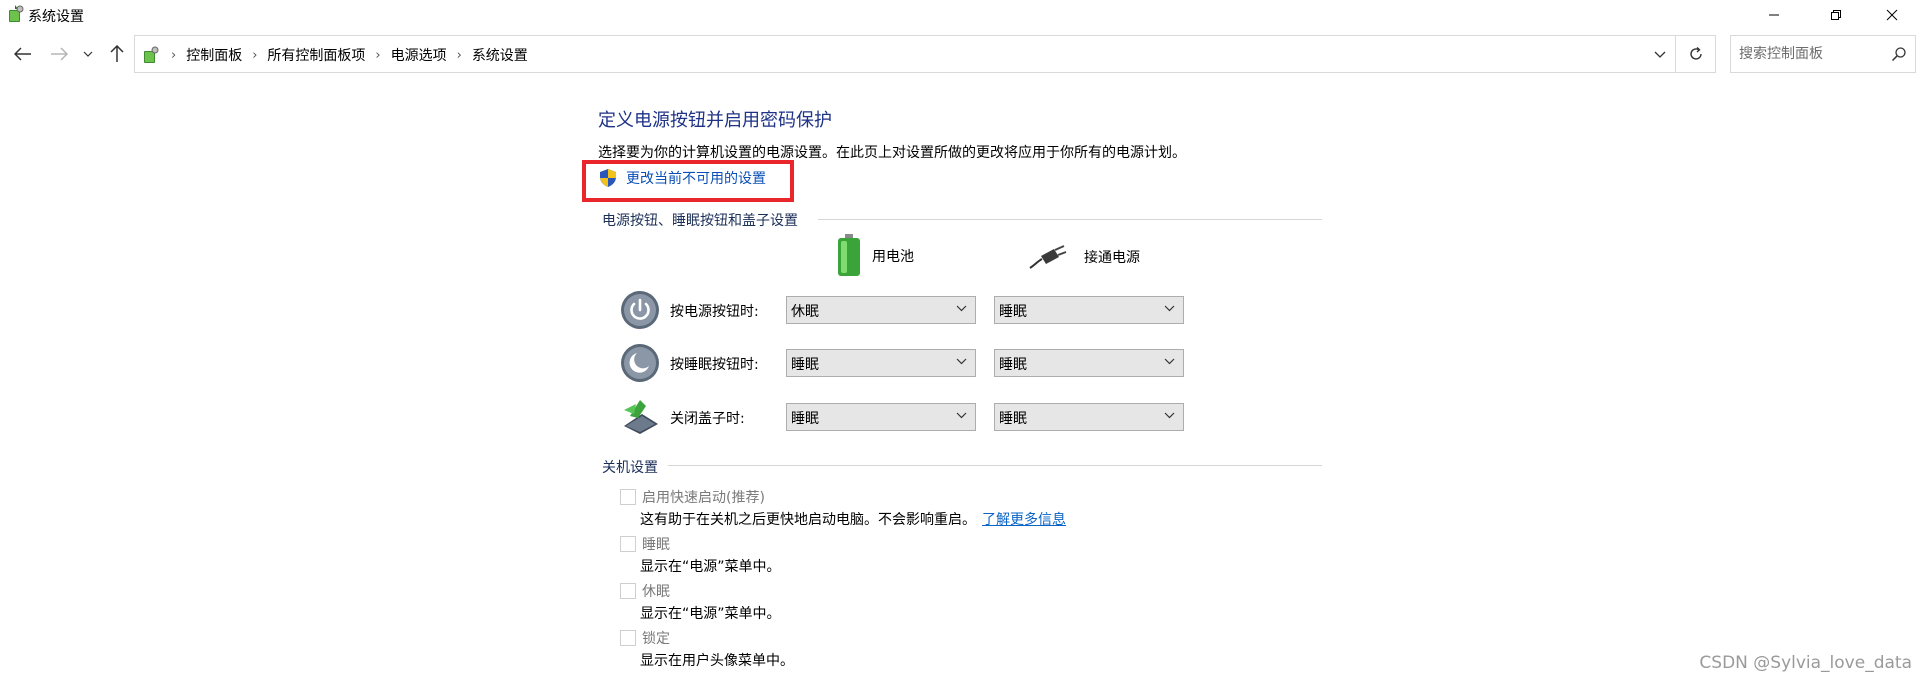  What do you see at coordinates (419, 55) in the screenshot?
I see `breadcrumb-power-options: 电源选项` at bounding box center [419, 55].